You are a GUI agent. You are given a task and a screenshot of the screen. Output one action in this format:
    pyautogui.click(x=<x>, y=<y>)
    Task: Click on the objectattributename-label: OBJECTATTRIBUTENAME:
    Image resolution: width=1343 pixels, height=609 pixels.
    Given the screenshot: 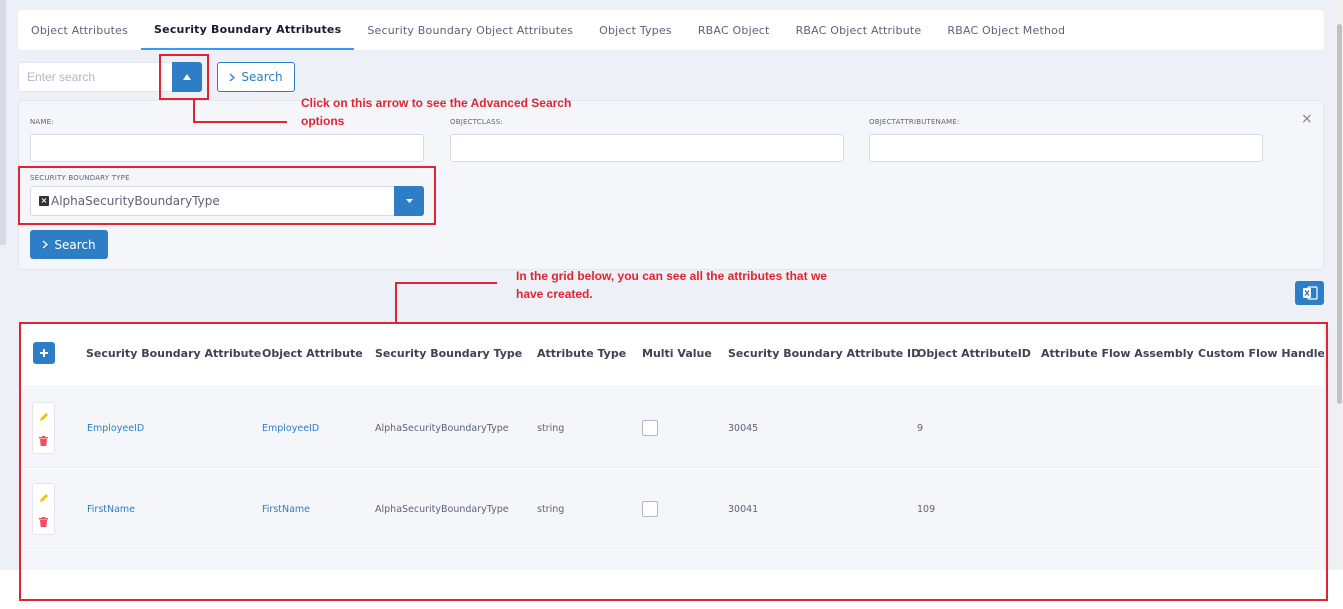 What is the action you would take?
    pyautogui.click(x=914, y=122)
    